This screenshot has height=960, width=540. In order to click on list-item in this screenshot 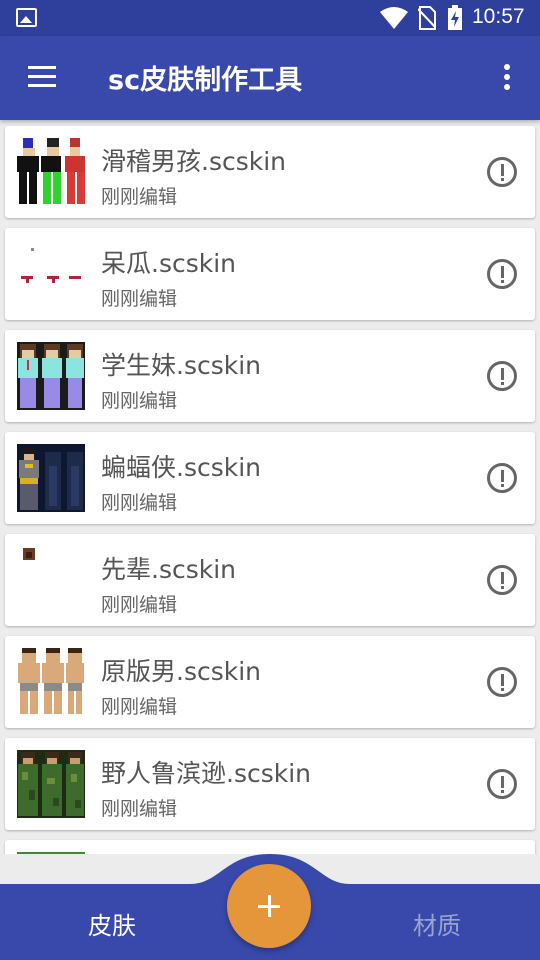, I will do `click(270, 847)`.